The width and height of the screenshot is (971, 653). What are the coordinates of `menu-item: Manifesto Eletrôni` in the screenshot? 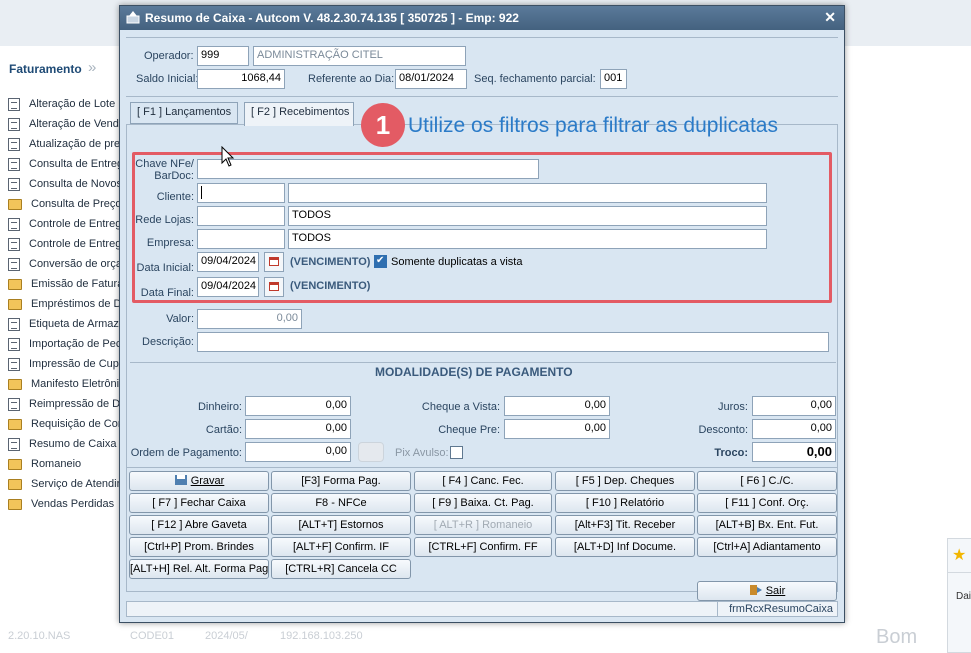 It's located at (64, 384).